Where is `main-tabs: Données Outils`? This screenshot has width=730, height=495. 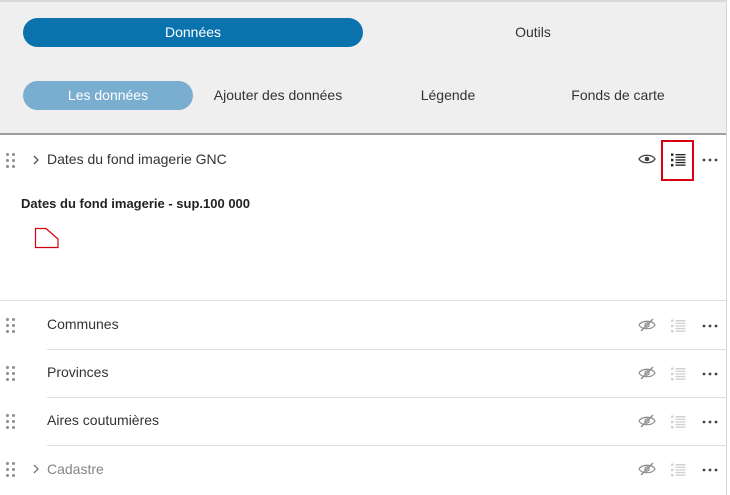 main-tabs: Données Outils is located at coordinates (363, 32).